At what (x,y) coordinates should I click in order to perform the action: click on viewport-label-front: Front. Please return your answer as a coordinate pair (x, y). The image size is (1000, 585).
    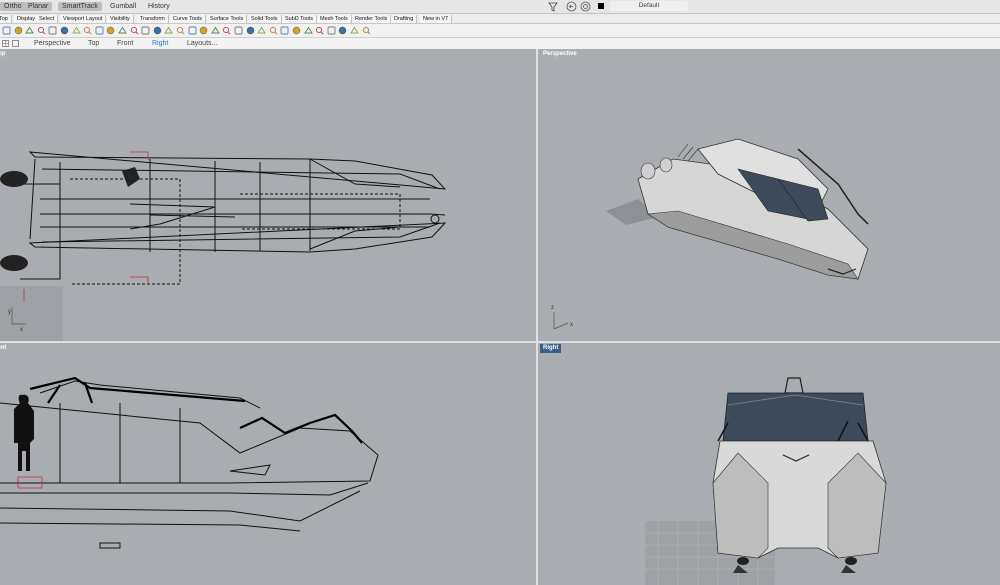
    Looking at the image, I should click on (5, 348).